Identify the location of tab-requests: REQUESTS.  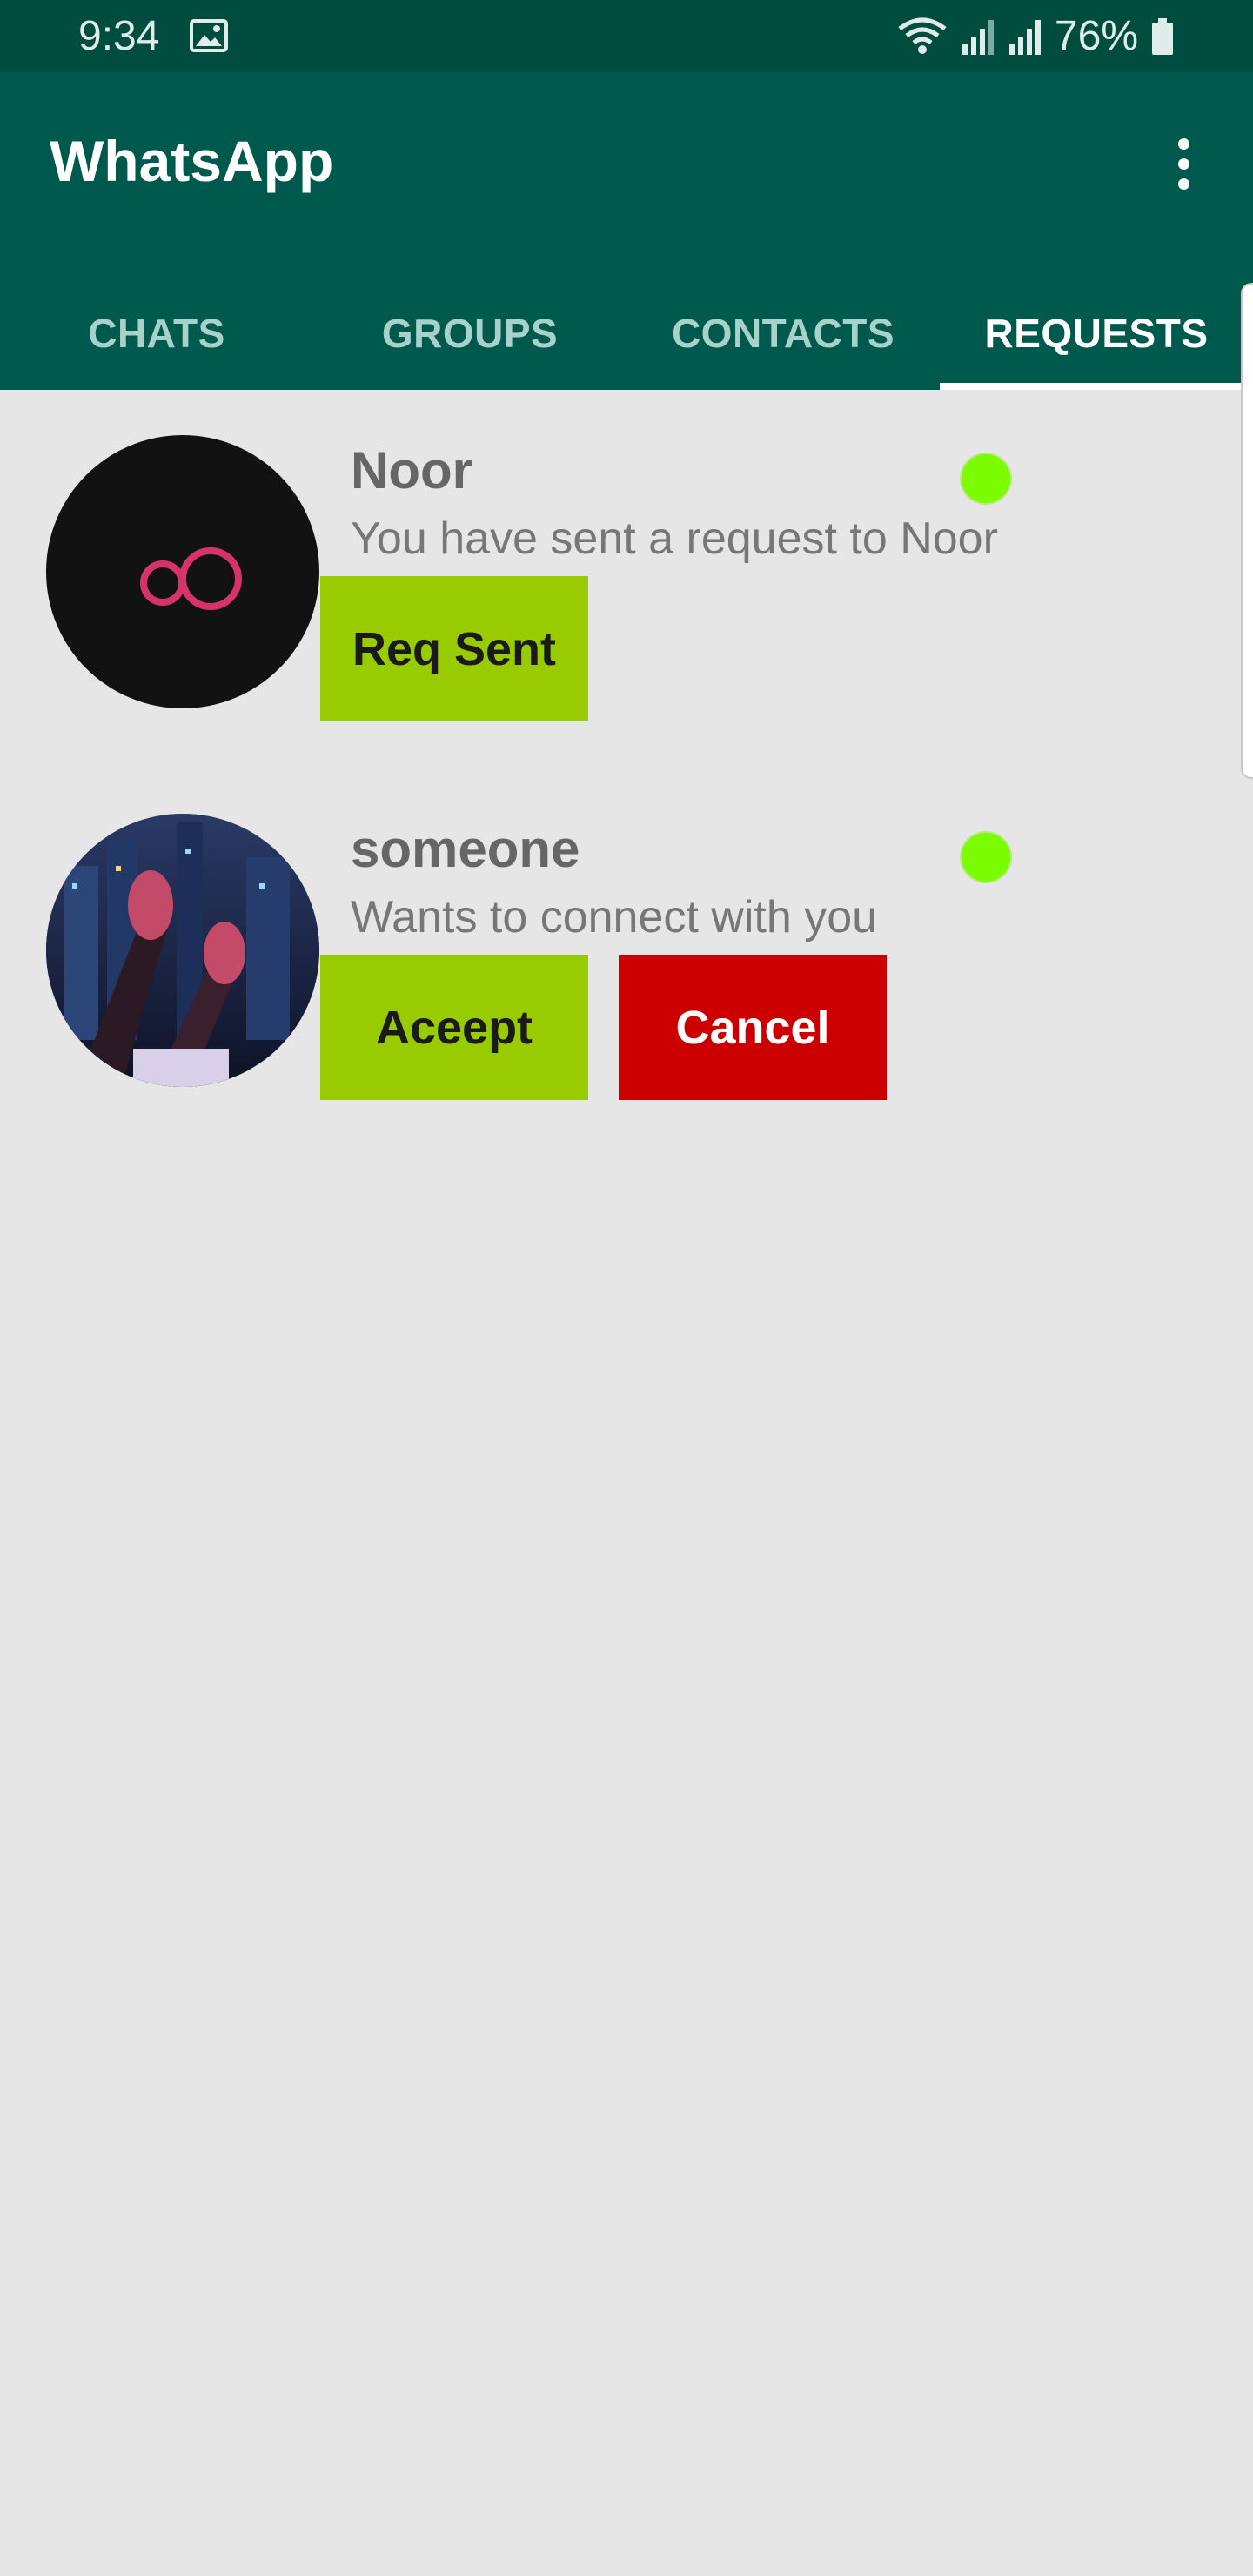
(1096, 333).